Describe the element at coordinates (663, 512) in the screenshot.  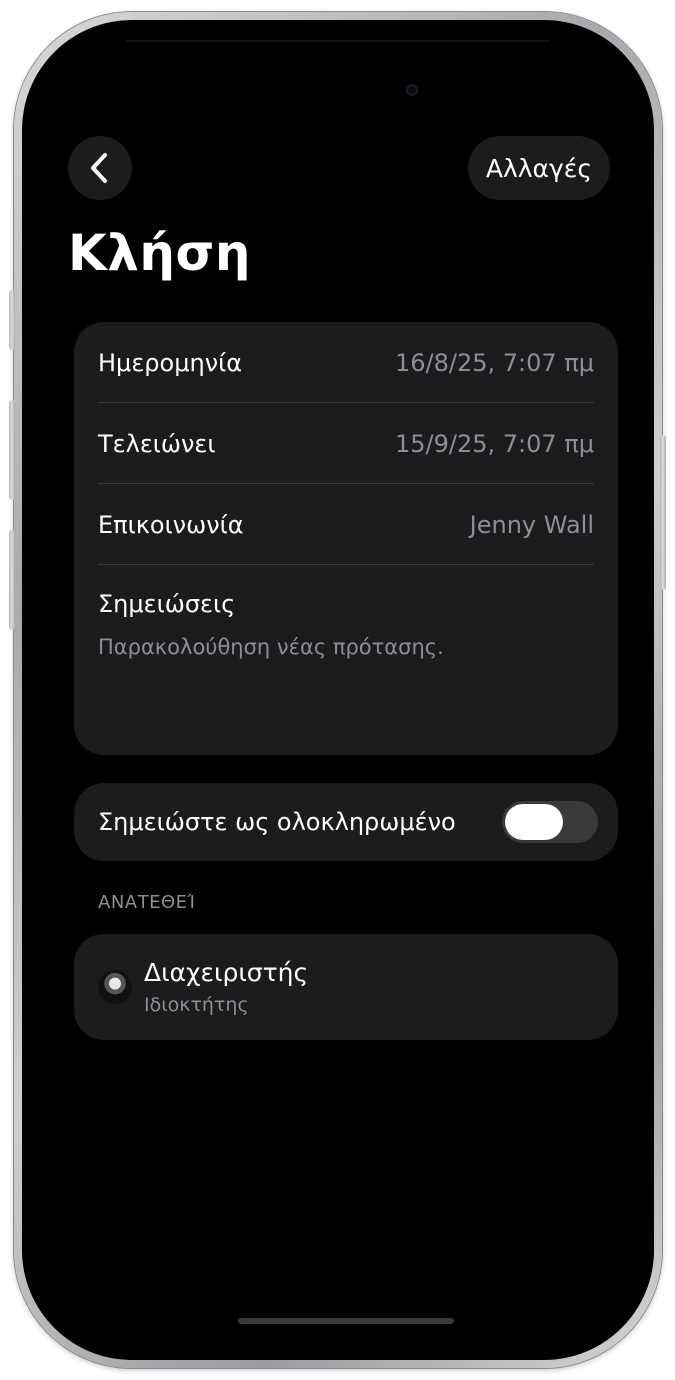
I see `power-button` at that location.